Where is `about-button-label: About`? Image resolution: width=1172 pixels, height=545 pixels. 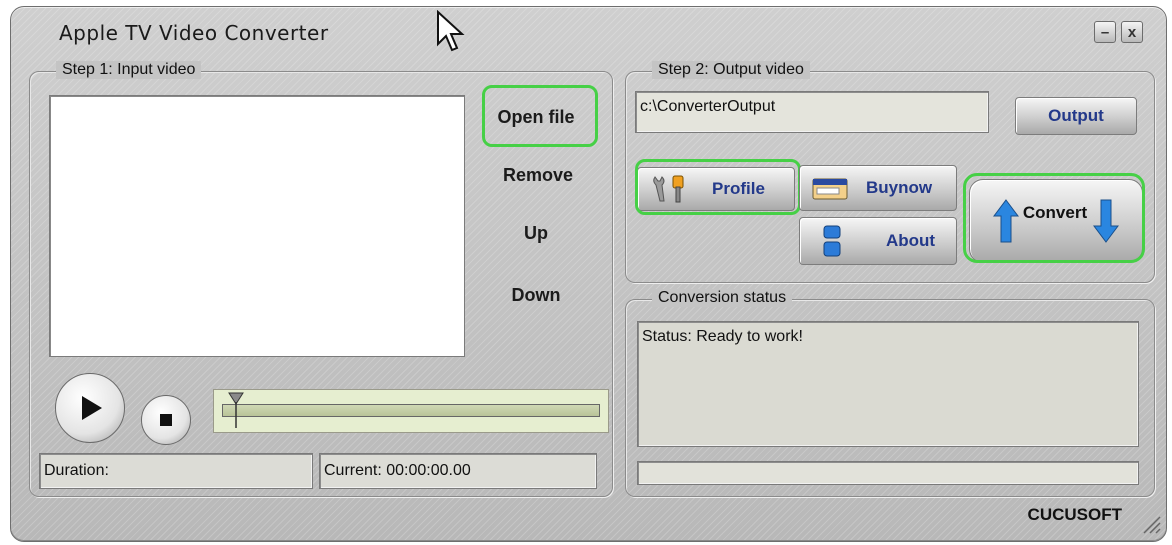 about-button-label: About is located at coordinates (911, 240).